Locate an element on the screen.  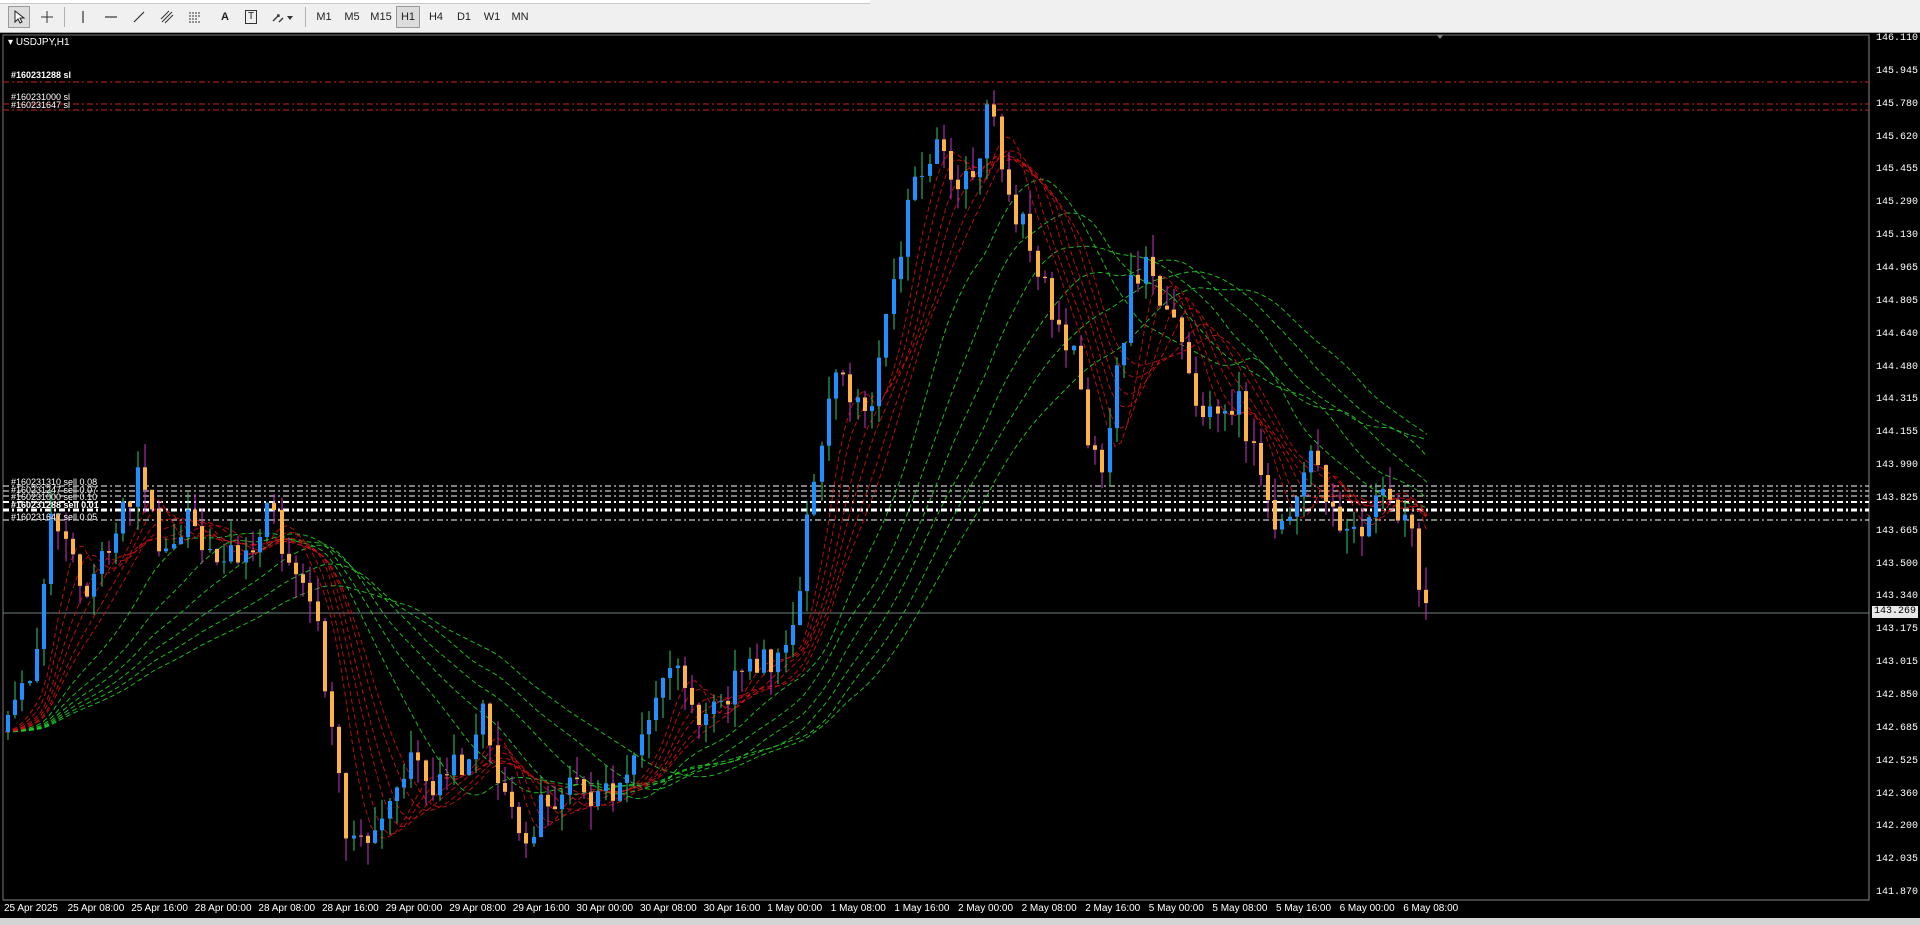
time-tick-label: 2 May 08:00 is located at coordinates (1049, 908).